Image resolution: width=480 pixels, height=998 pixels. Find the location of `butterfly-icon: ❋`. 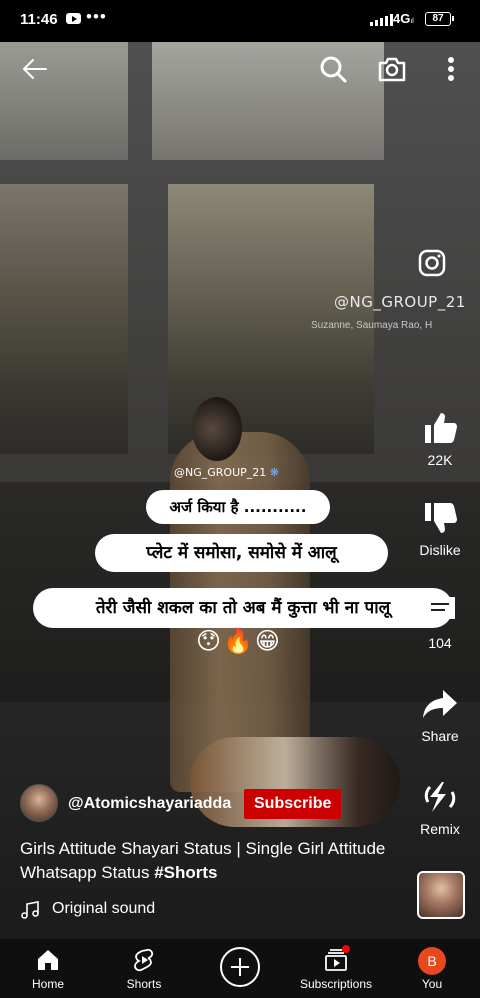

butterfly-icon: ❋ is located at coordinates (272, 472).